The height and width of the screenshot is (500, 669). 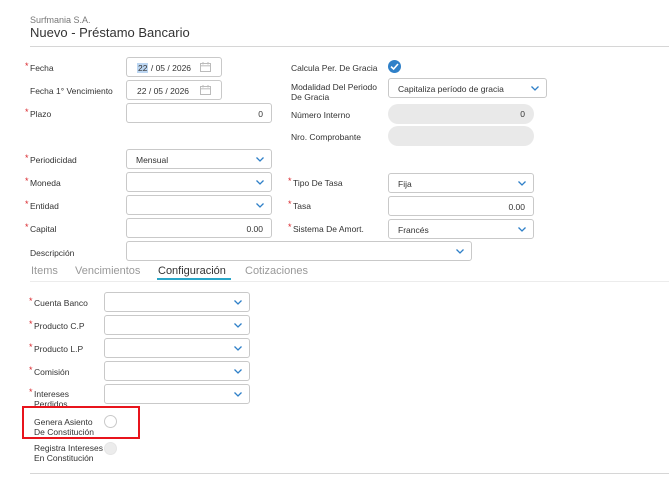 What do you see at coordinates (68, 448) in the screenshot?
I see `registra-intereses-label-line1: Registra Intereses` at bounding box center [68, 448].